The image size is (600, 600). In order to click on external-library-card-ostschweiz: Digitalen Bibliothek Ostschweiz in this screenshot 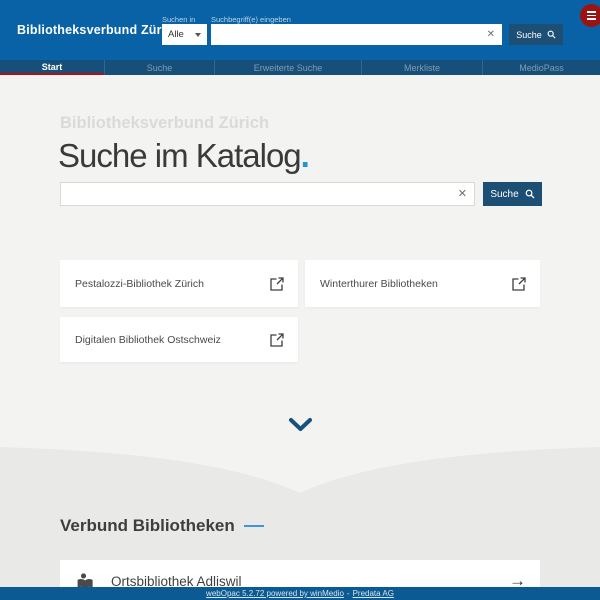, I will do `click(179, 339)`.